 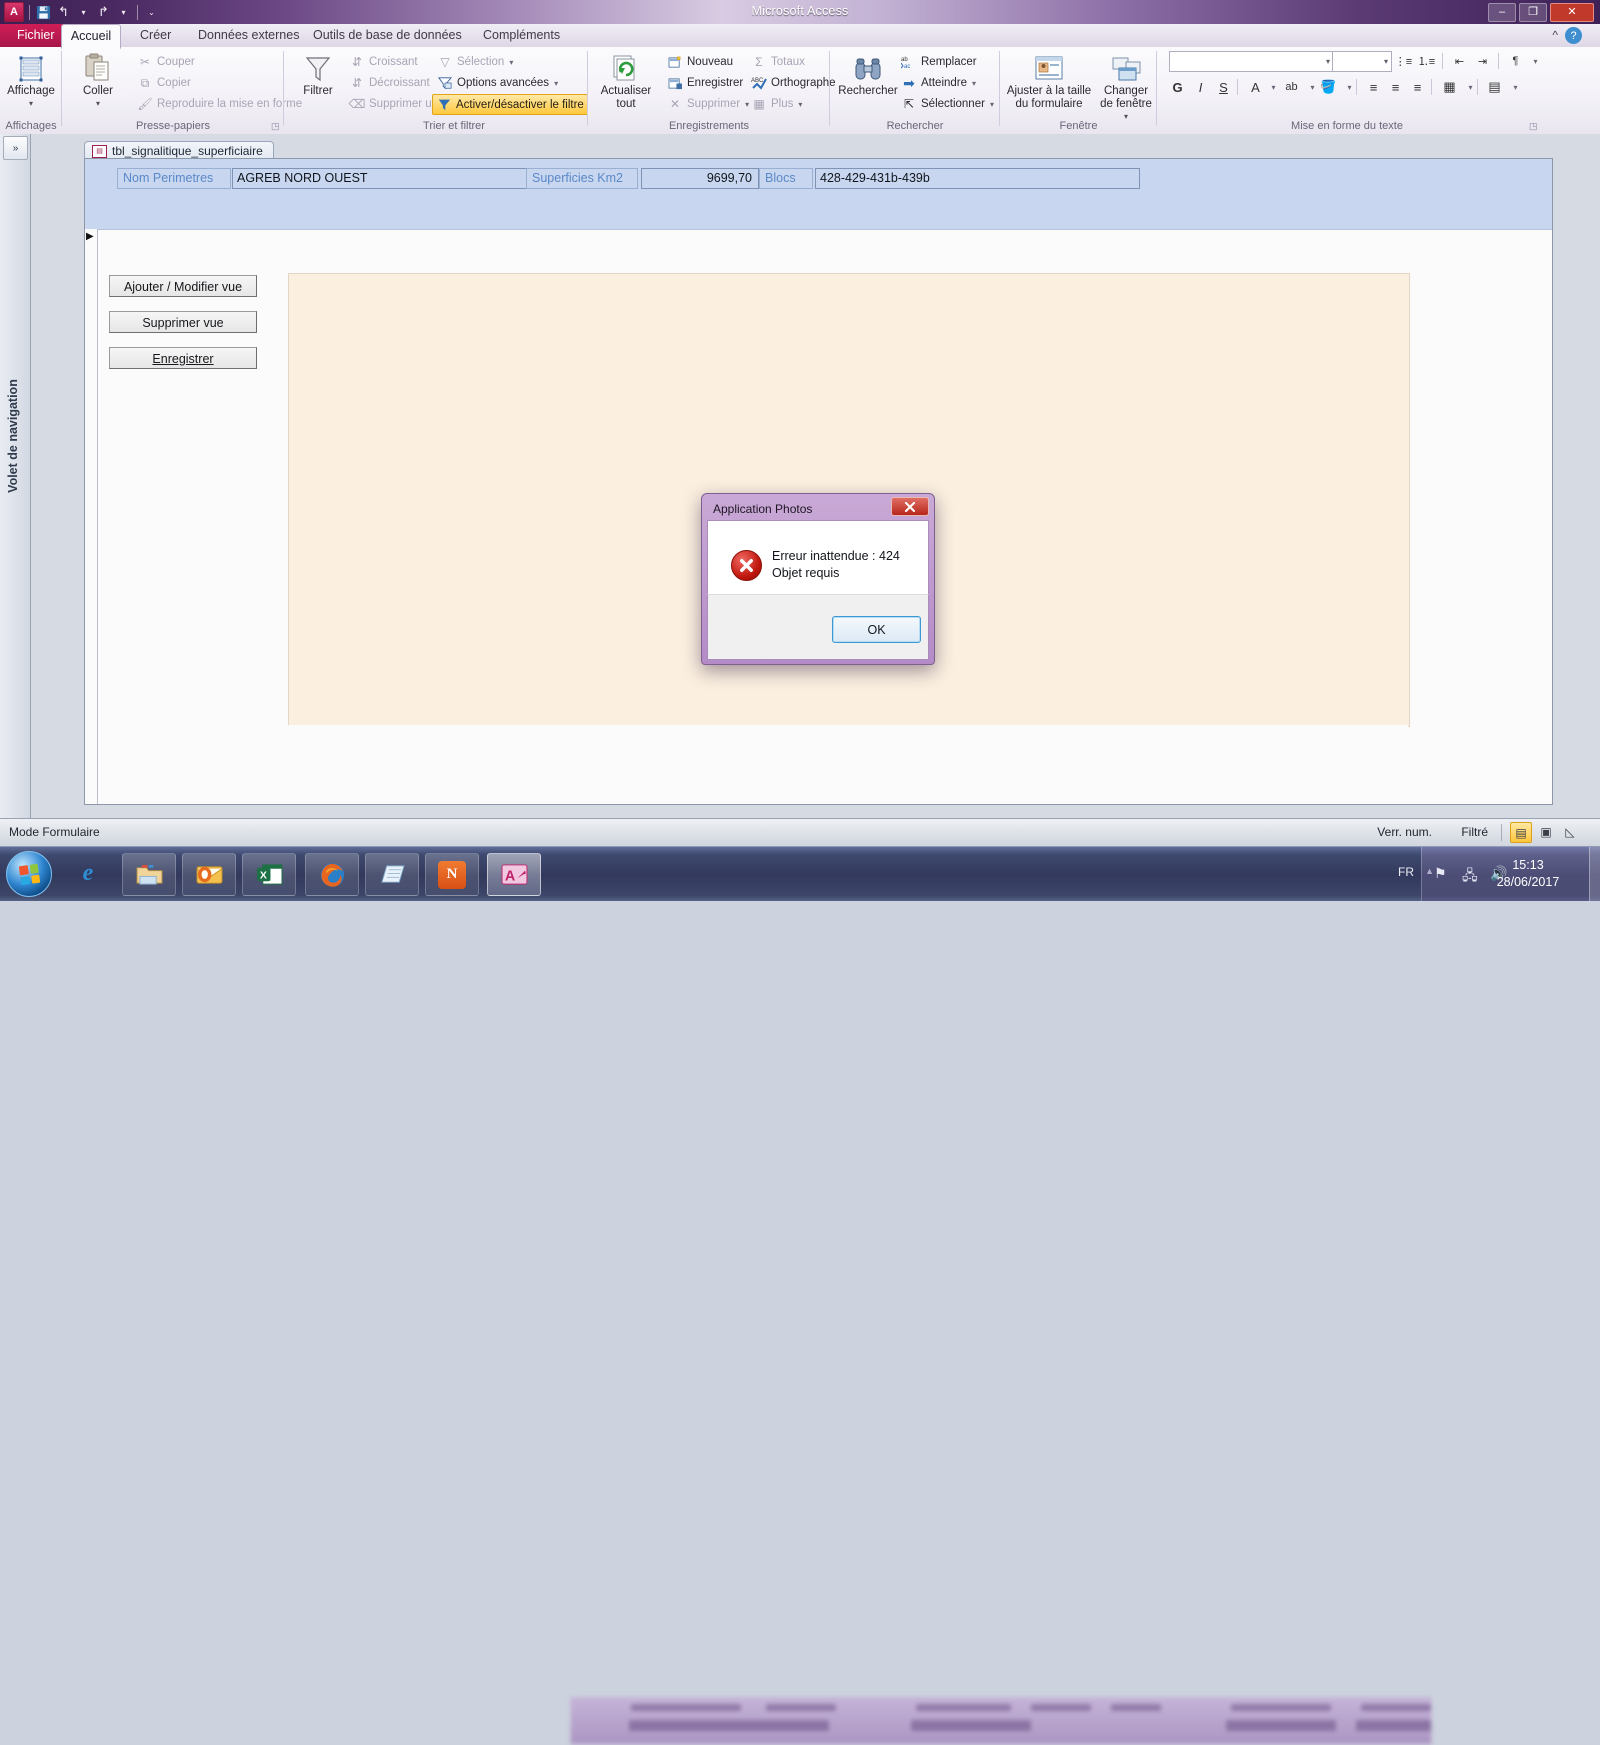 I want to click on options-avancees-button: Options avancées ▾, so click(x=497, y=83).